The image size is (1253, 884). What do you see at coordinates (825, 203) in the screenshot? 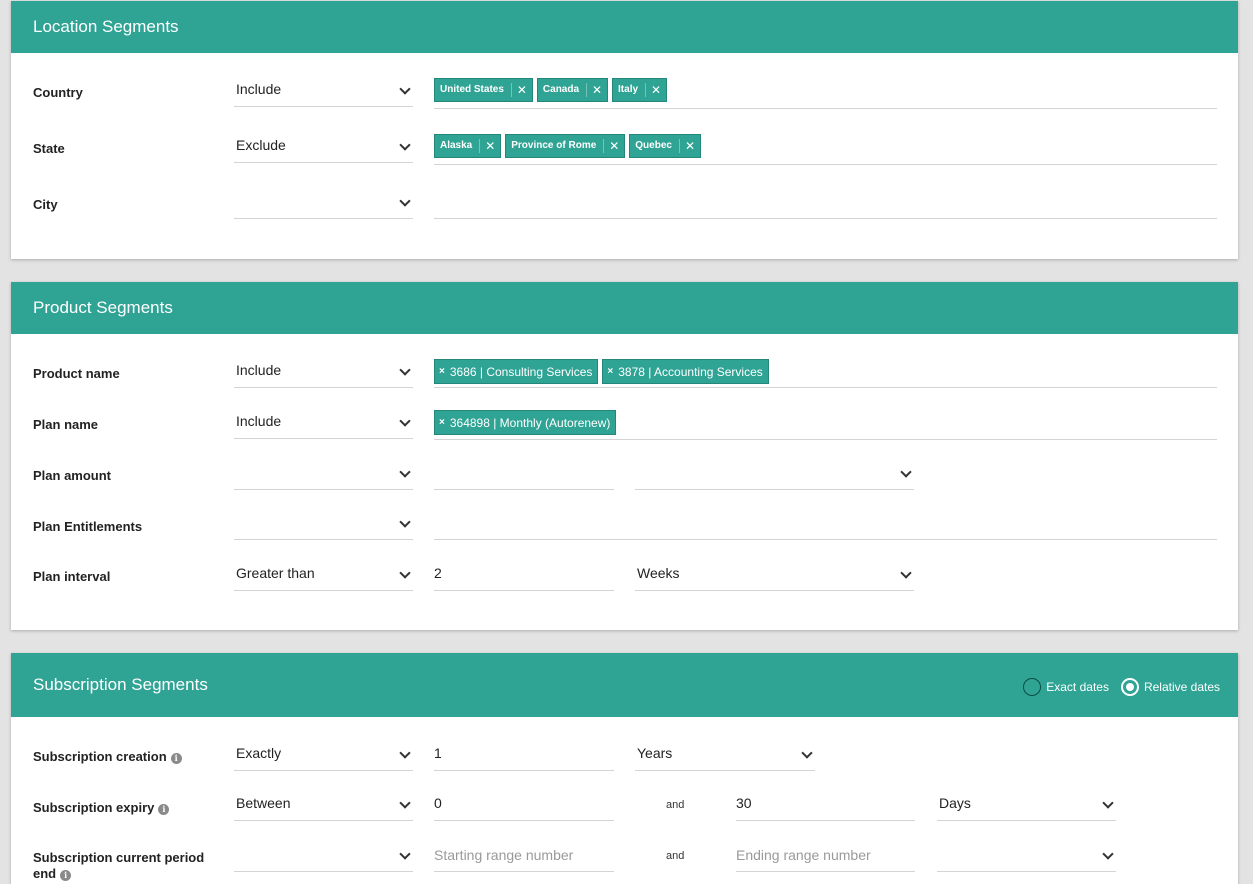
I see `city-tags-input` at bounding box center [825, 203].